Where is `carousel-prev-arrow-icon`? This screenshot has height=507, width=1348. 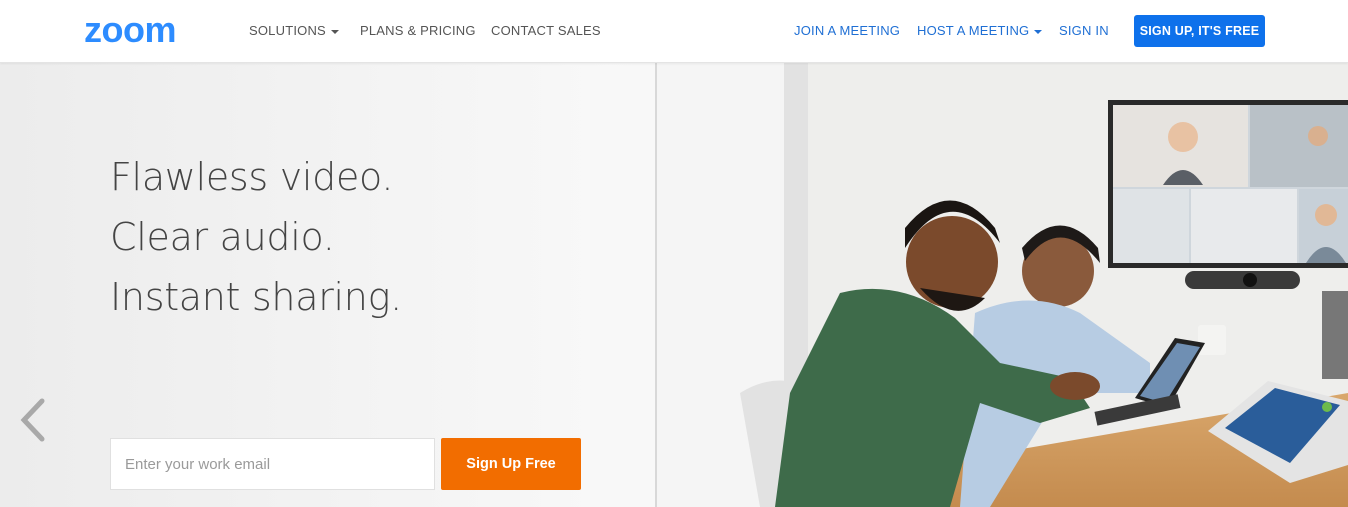
carousel-prev-arrow-icon is located at coordinates (38, 420).